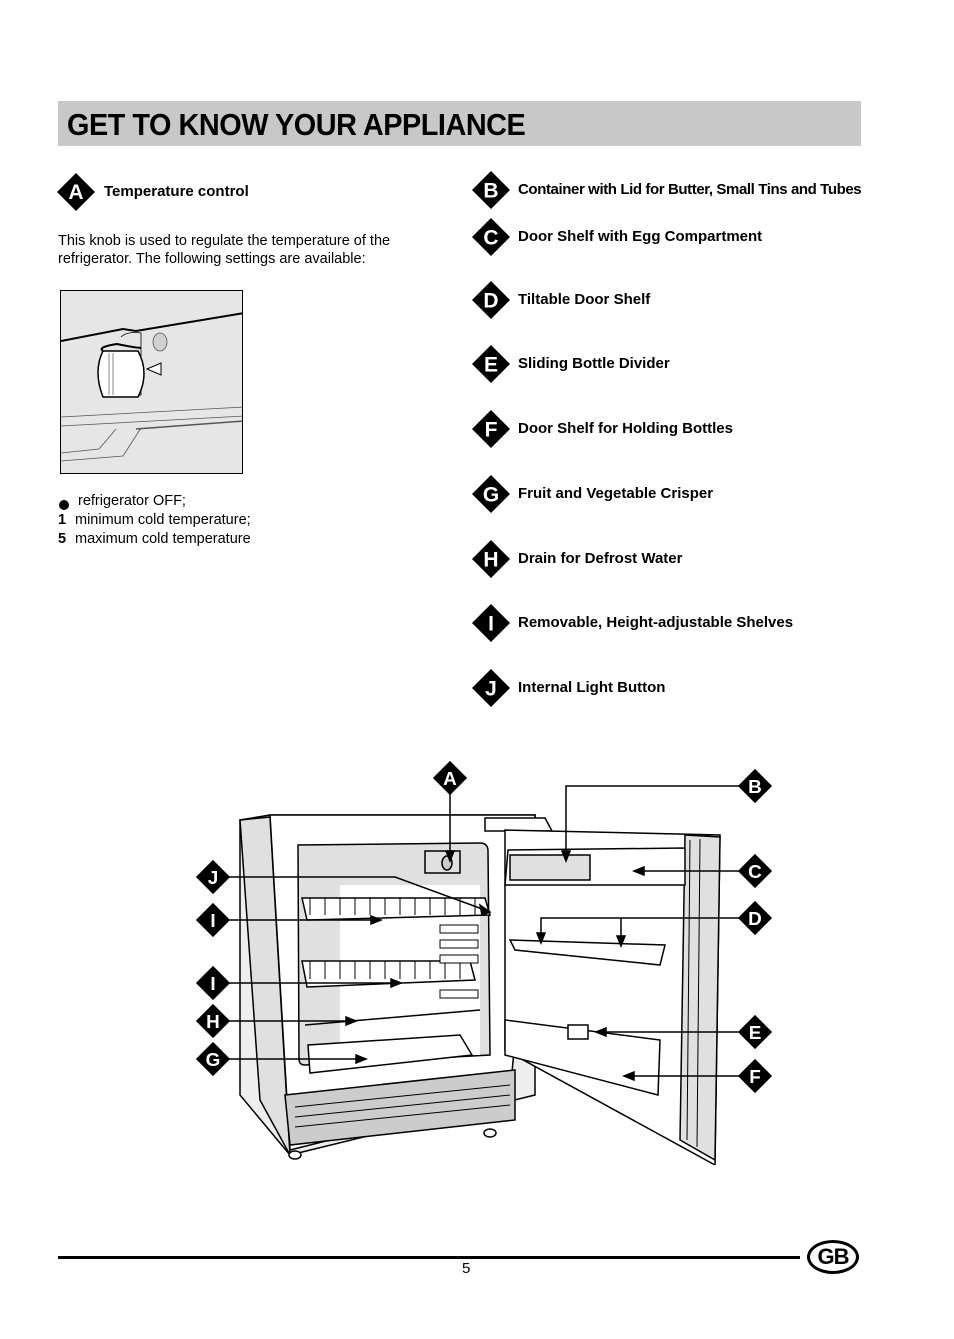 This screenshot has height=1339, width=954. I want to click on component-label: Drain for Defrost Water, so click(600, 558).